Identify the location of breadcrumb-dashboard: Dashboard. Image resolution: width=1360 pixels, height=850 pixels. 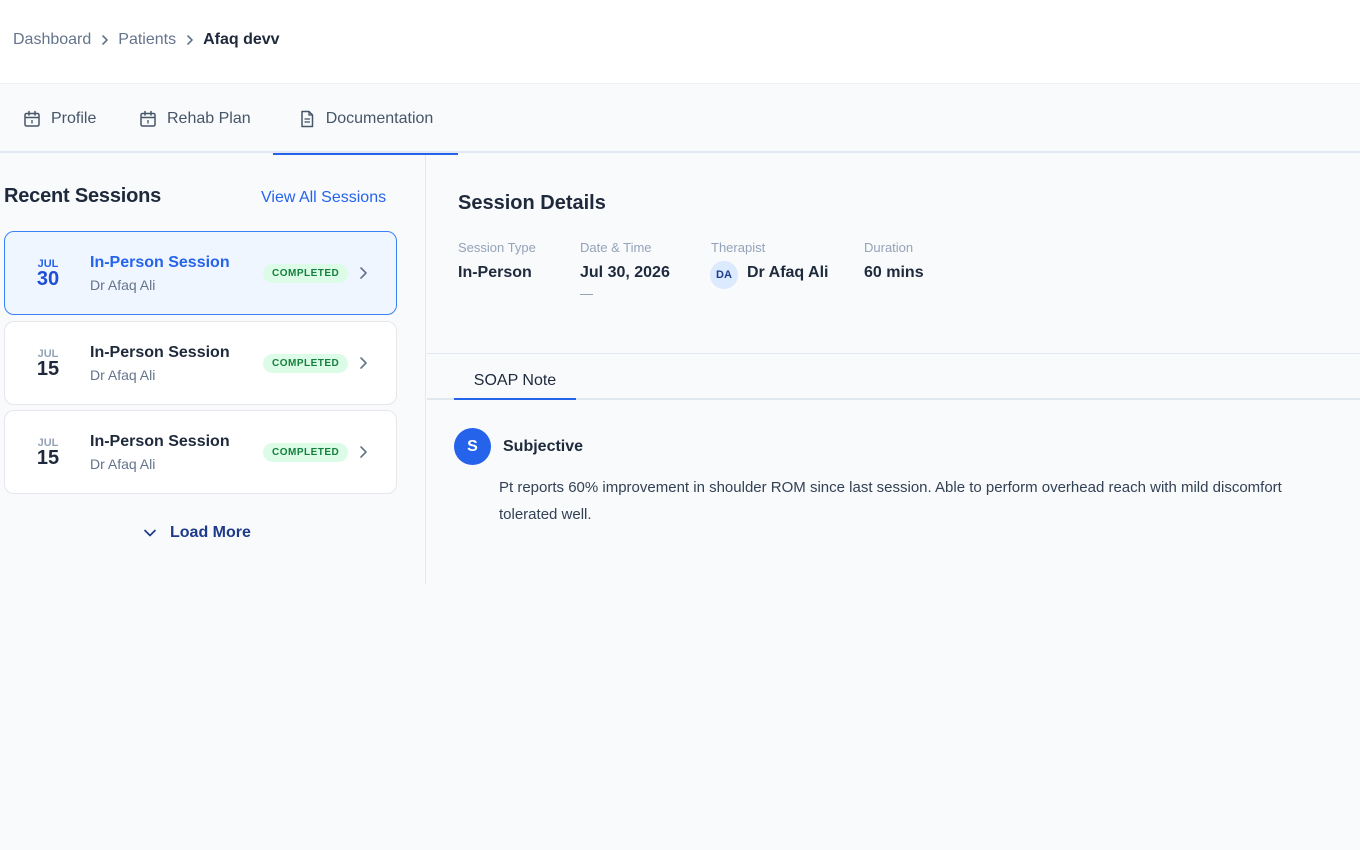
(52, 40).